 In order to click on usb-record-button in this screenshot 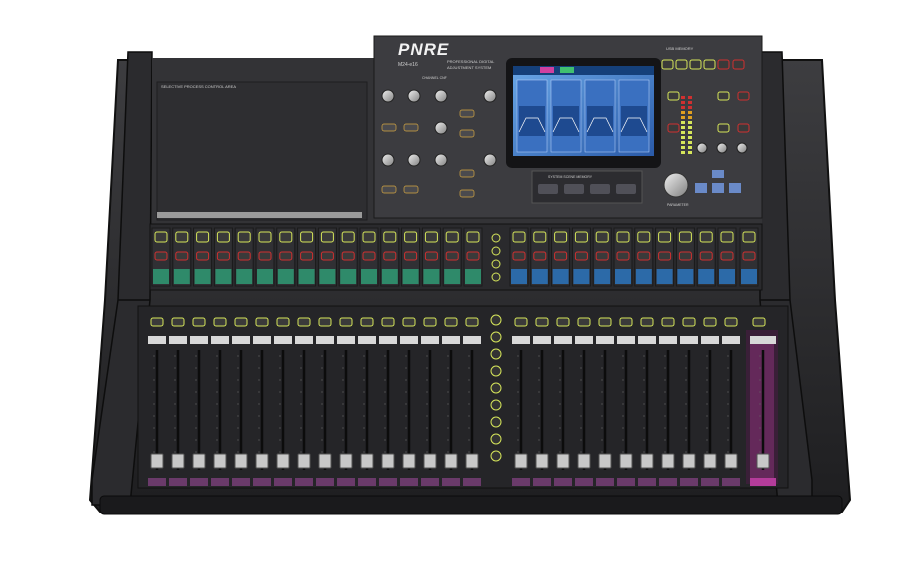, I will do `click(723, 64)`.